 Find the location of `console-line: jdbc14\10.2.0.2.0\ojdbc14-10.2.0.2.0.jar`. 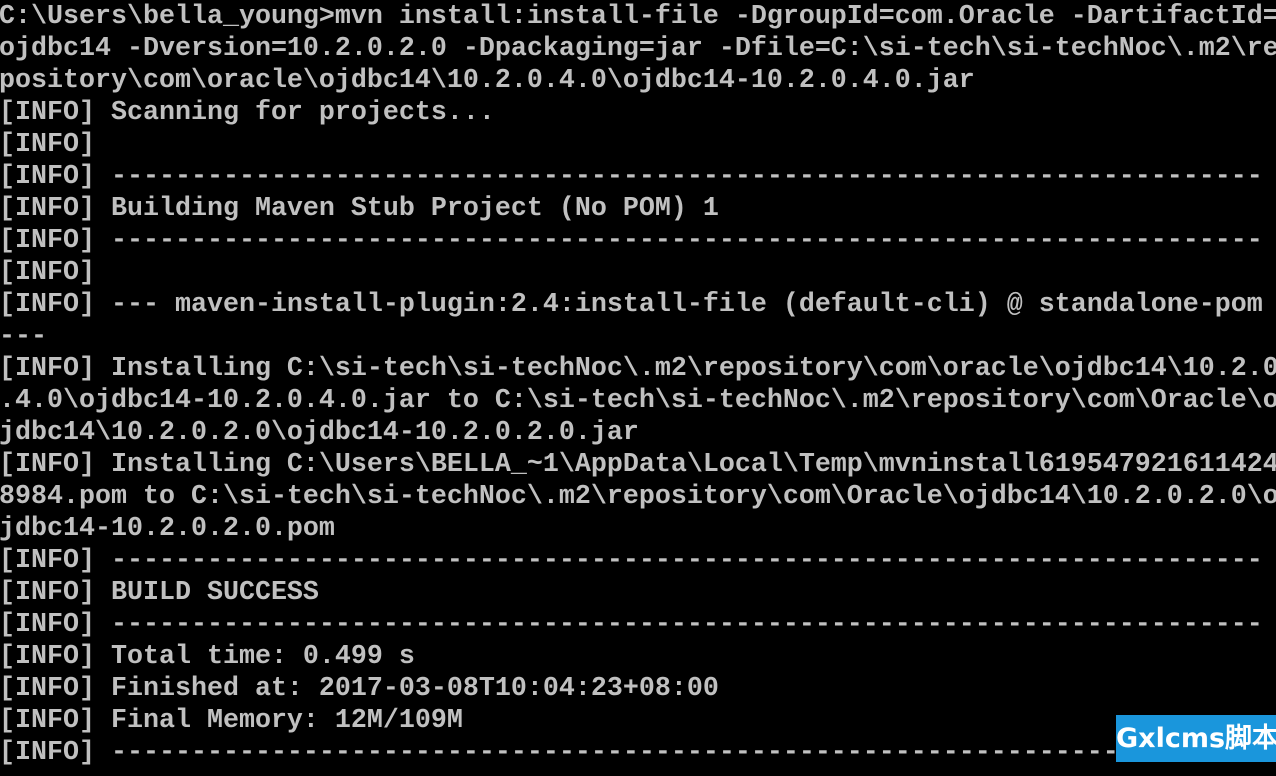

console-line: jdbc14\10.2.0.2.0\ojdbc14-10.2.0.2.0.jar is located at coordinates (319, 433).